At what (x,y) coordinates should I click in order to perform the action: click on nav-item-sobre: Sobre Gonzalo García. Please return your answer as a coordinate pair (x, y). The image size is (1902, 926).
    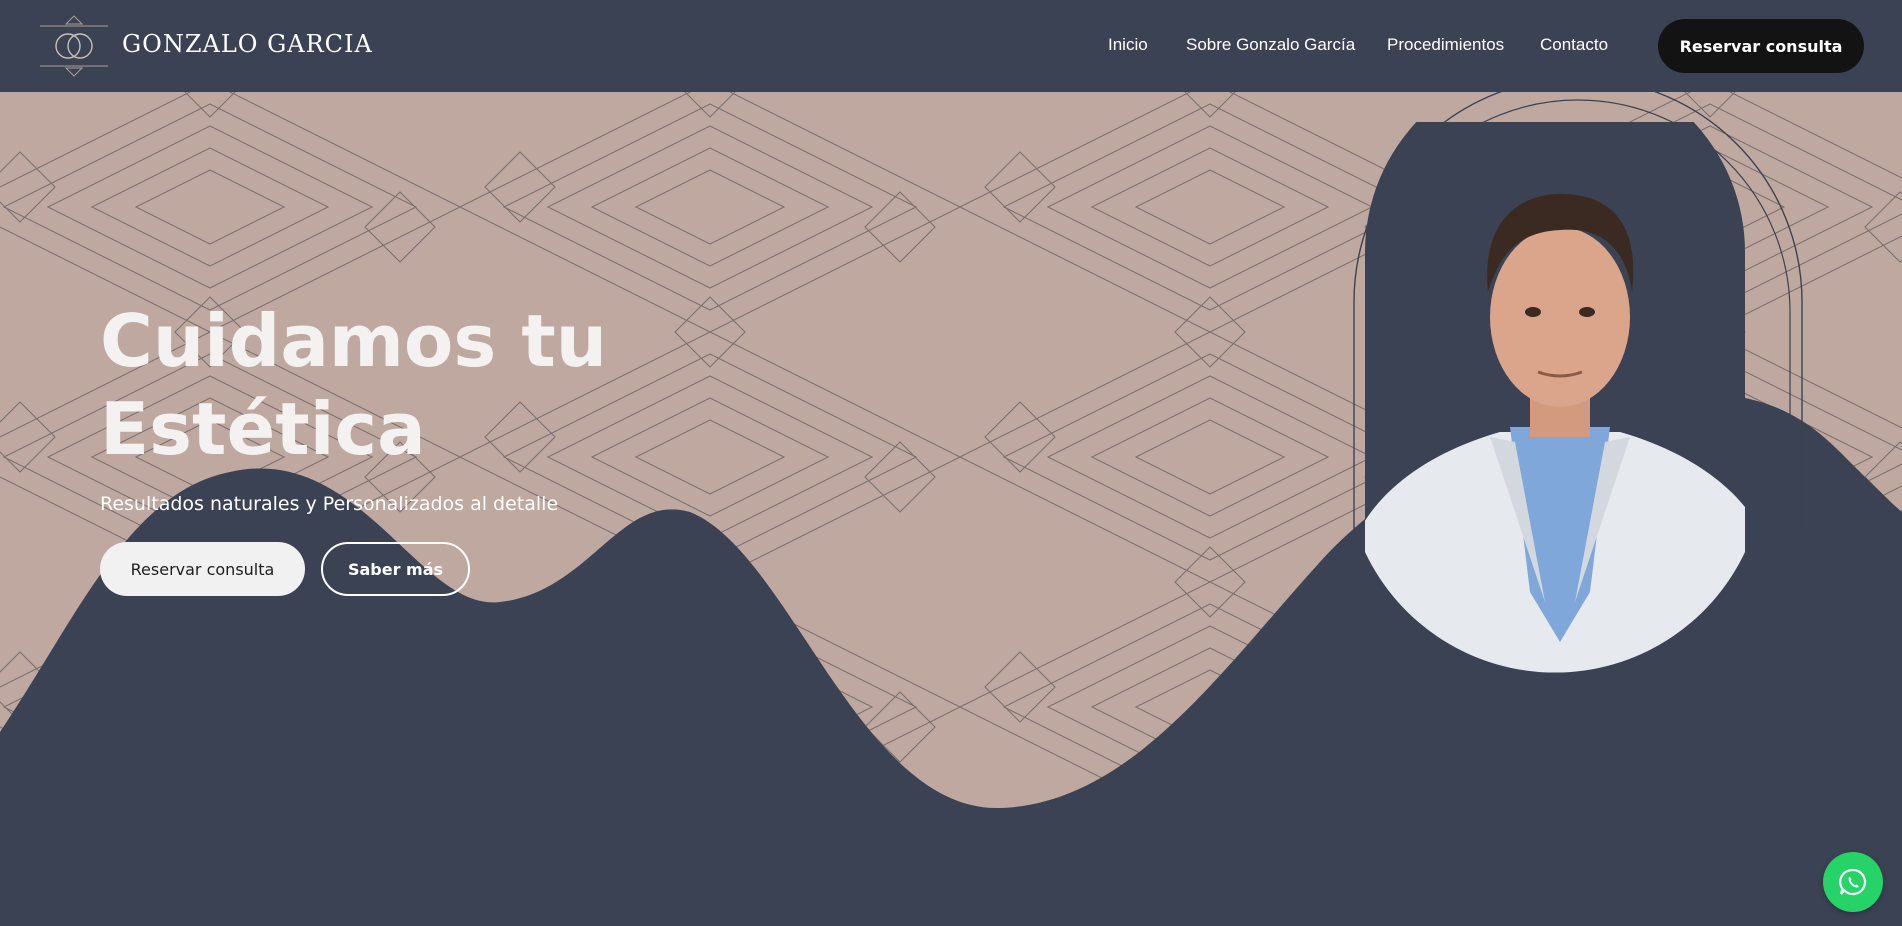
    Looking at the image, I should click on (1270, 45).